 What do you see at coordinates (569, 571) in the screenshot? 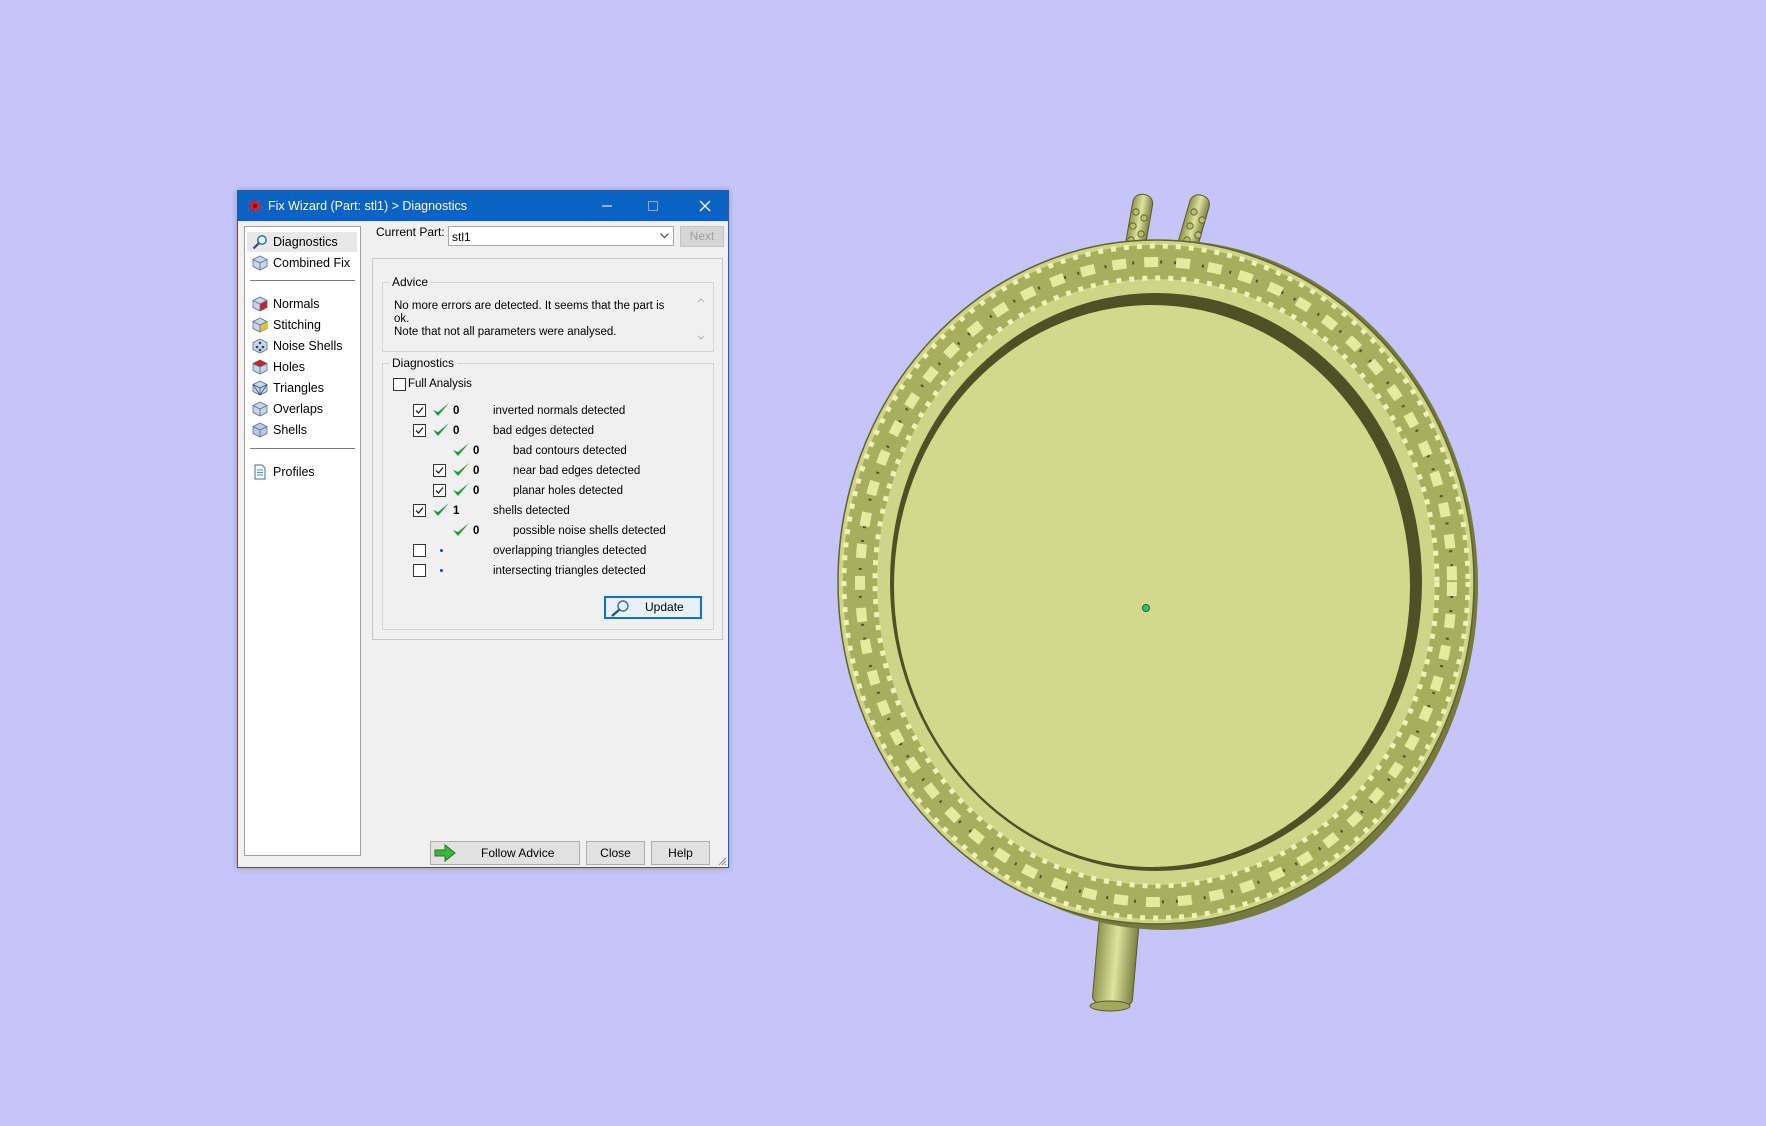
I see `intersecting-triangles-label: intersecting triangles detected` at bounding box center [569, 571].